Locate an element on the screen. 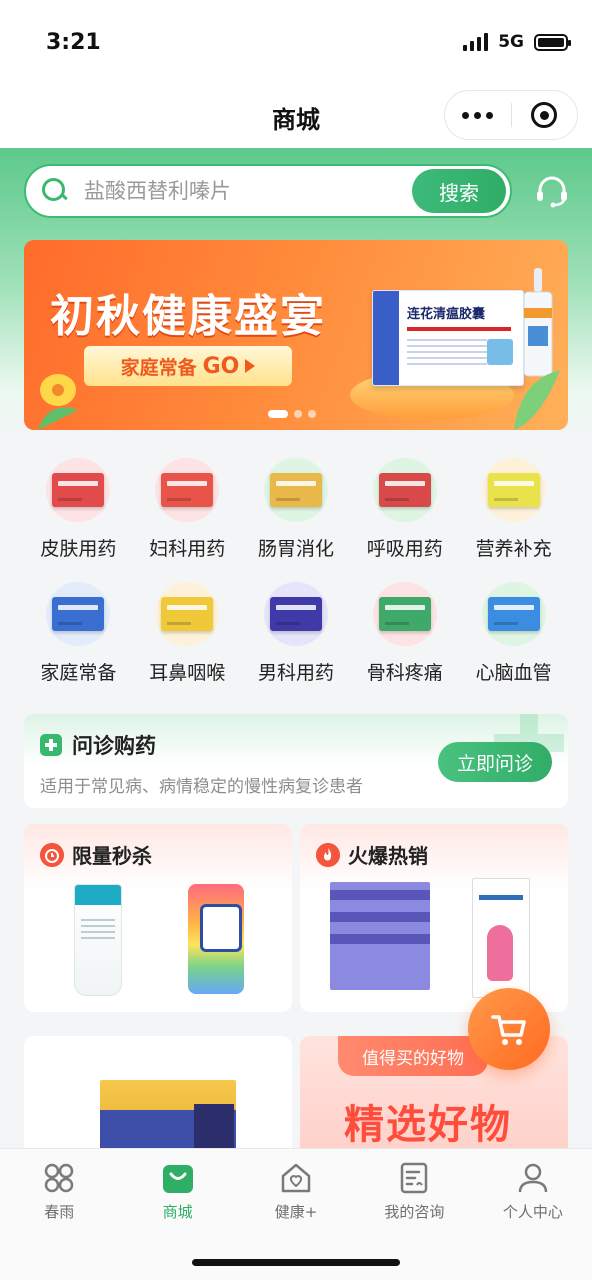 The width and height of the screenshot is (592, 1280). category-item: 呼吸用药 is located at coordinates (404, 509).